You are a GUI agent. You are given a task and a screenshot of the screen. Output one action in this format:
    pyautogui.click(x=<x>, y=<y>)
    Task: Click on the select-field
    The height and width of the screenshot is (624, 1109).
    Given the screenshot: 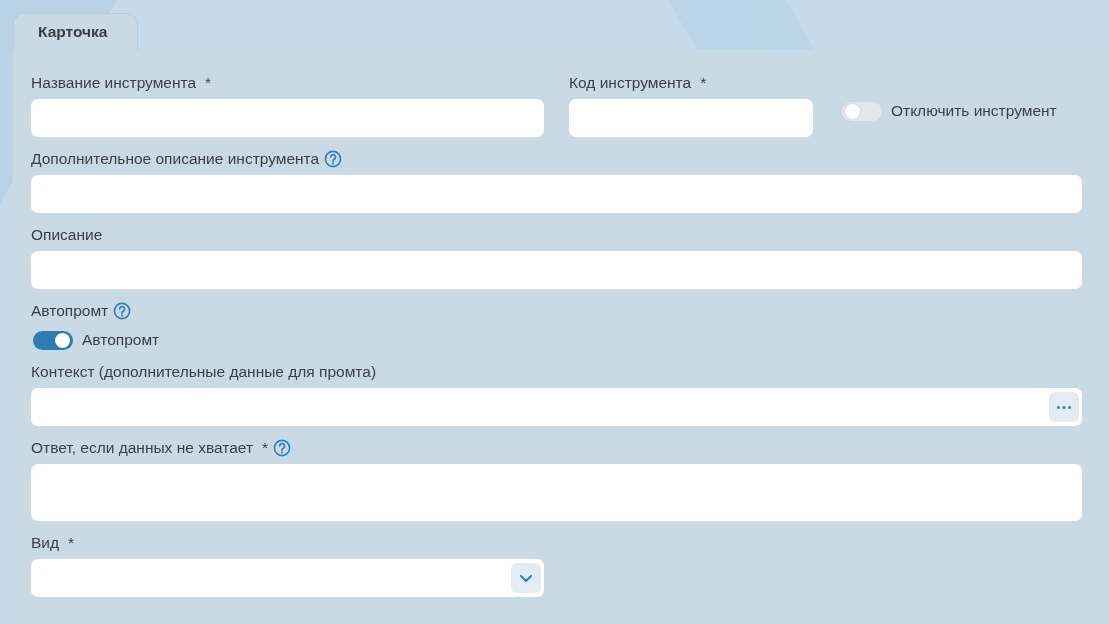 What is the action you would take?
    pyautogui.click(x=287, y=578)
    